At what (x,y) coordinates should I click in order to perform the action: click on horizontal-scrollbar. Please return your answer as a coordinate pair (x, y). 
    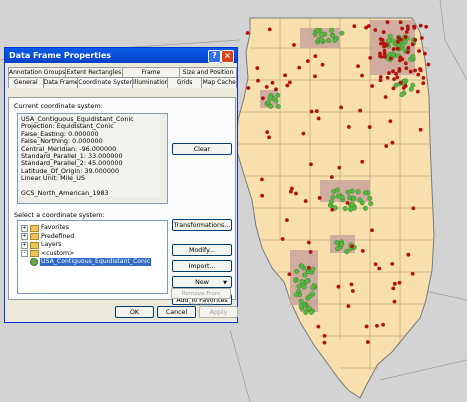
    Looking at the image, I should click on (92, 200).